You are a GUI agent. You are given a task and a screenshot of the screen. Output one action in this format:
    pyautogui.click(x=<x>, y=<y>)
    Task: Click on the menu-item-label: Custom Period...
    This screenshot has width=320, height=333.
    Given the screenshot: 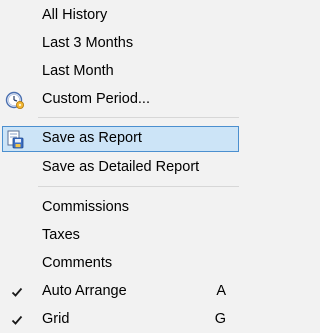 What is the action you would take?
    pyautogui.click(x=96, y=99)
    